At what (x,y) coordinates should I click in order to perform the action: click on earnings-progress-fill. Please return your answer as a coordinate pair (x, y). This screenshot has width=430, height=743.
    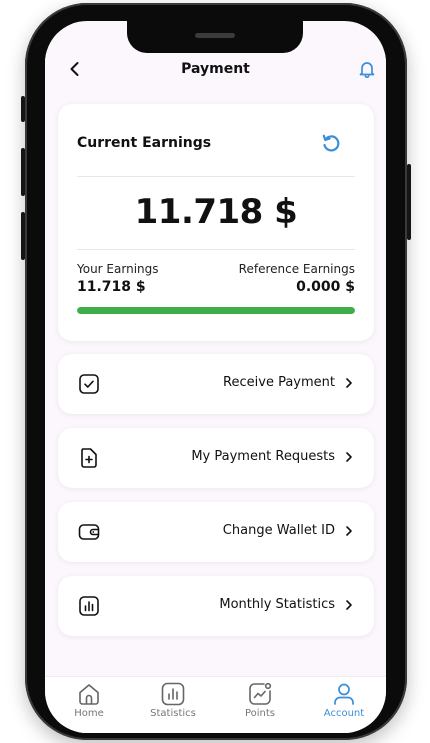
    Looking at the image, I should click on (216, 310).